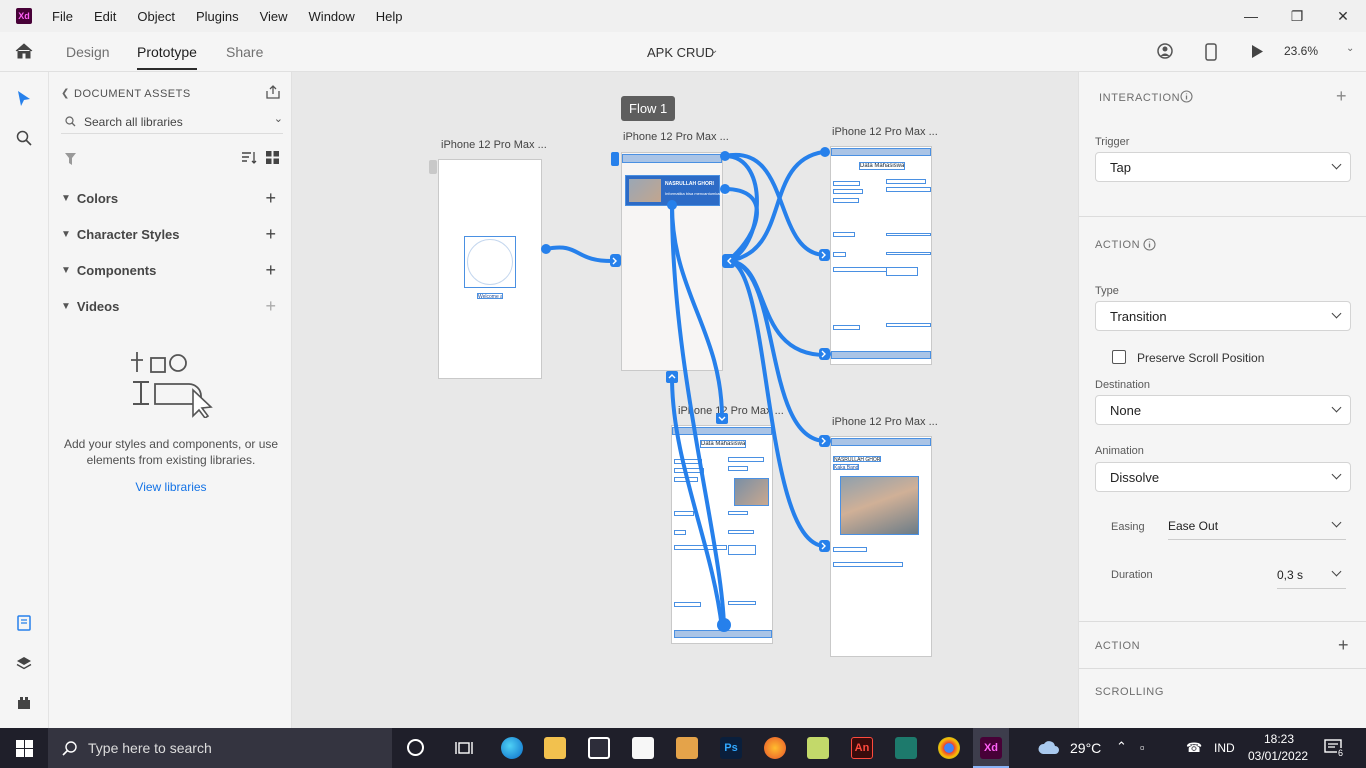 The height and width of the screenshot is (768, 1366). Describe the element at coordinates (128, 234) in the screenshot. I see `section-label: Character Styles` at that location.